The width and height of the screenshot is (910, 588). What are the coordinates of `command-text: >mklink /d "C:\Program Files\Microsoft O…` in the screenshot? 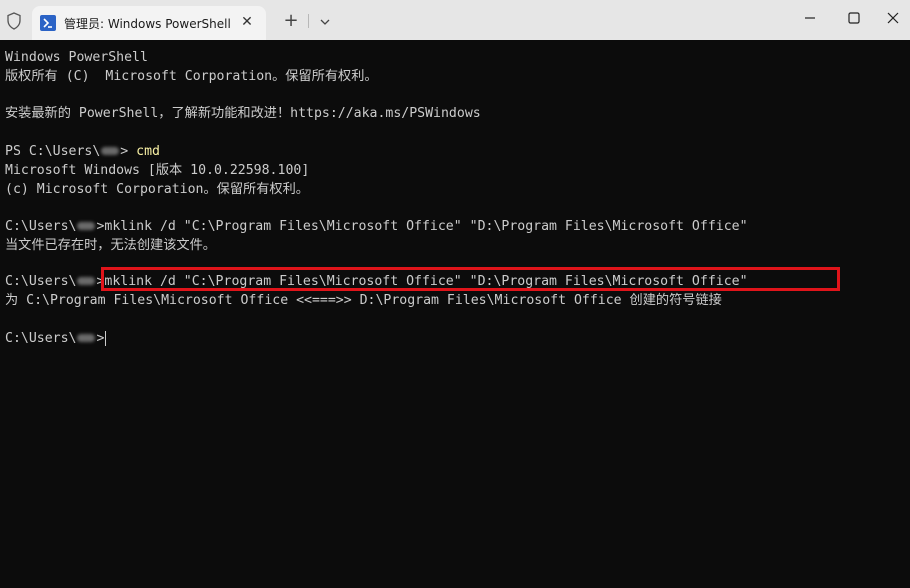 It's located at (422, 226).